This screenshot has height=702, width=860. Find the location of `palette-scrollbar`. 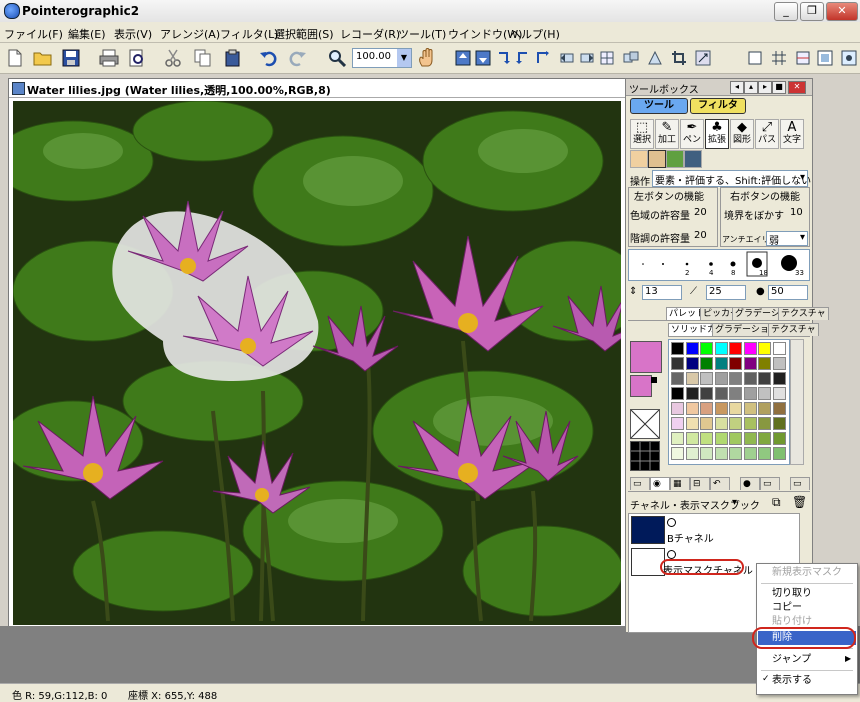

palette-scrollbar is located at coordinates (797, 402).